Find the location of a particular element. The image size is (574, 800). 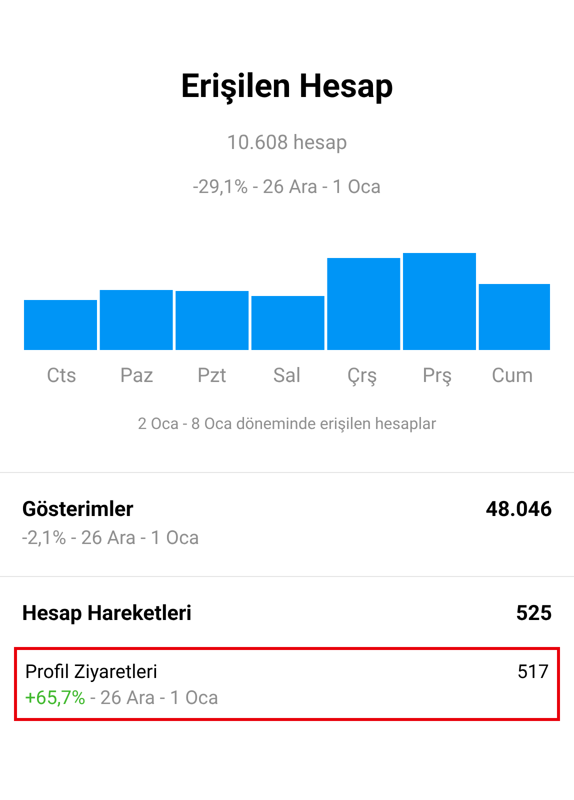

section-value: 48.046 is located at coordinates (519, 510).